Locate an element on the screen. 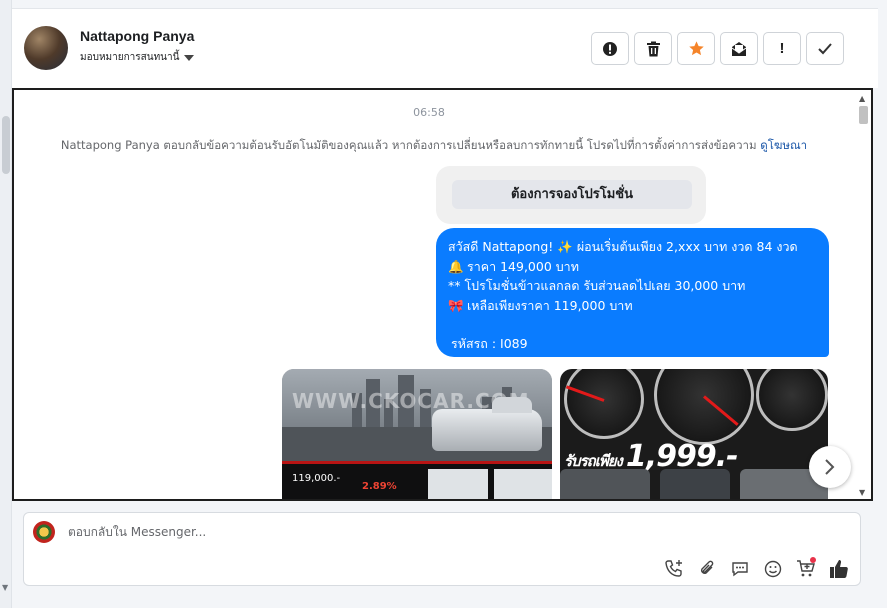 Image resolution: width=887 pixels, height=608 pixels. carousel-card-dashboard: รับรถเพียง 1,999.- is located at coordinates (694, 434).